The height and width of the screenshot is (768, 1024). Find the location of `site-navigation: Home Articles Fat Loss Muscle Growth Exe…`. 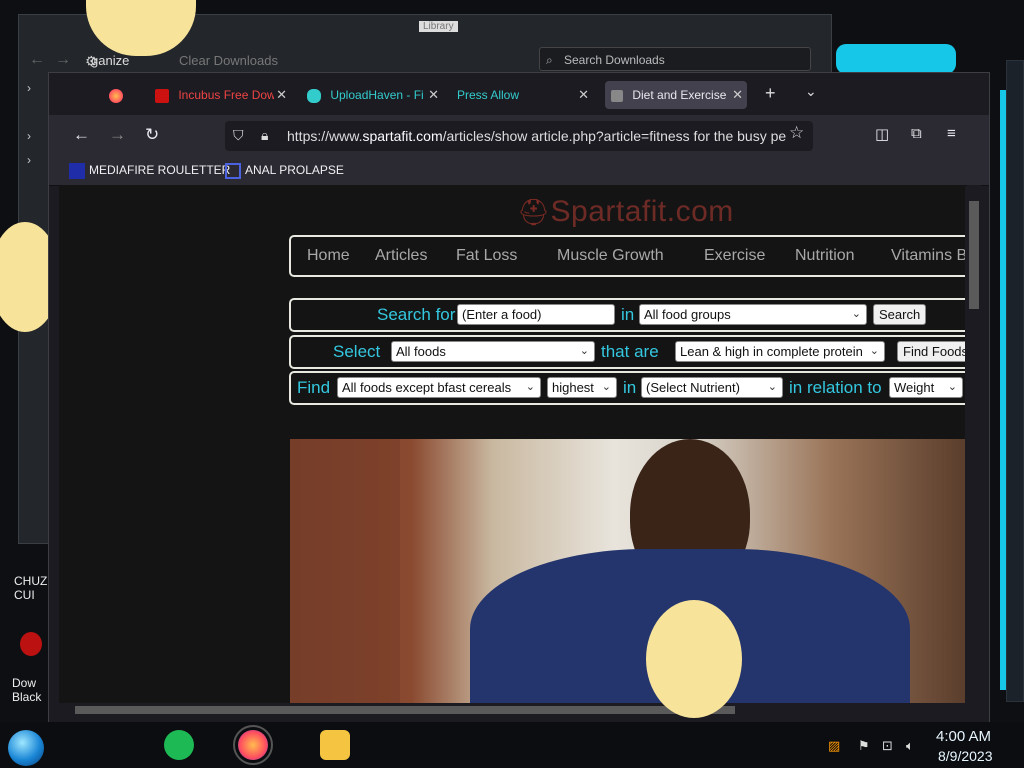

site-navigation: Home Articles Fat Loss Muscle Growth Exe… is located at coordinates (627, 256).